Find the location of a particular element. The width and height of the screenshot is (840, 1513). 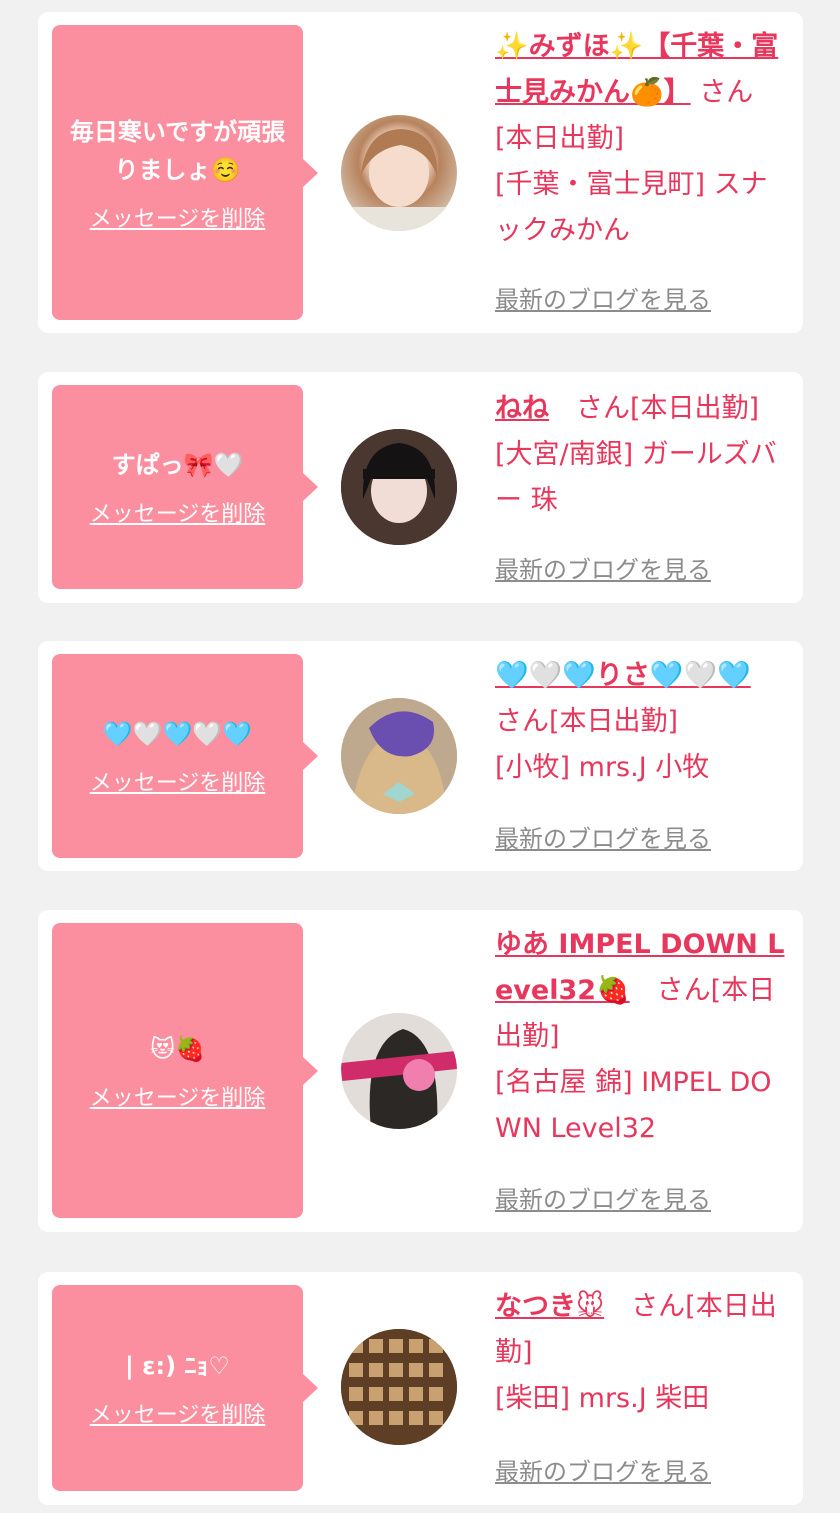

cast-info: なつき🐭 さん[本日出勤] [柴田] mrs.J 柴田 is located at coordinates (640, 1353).